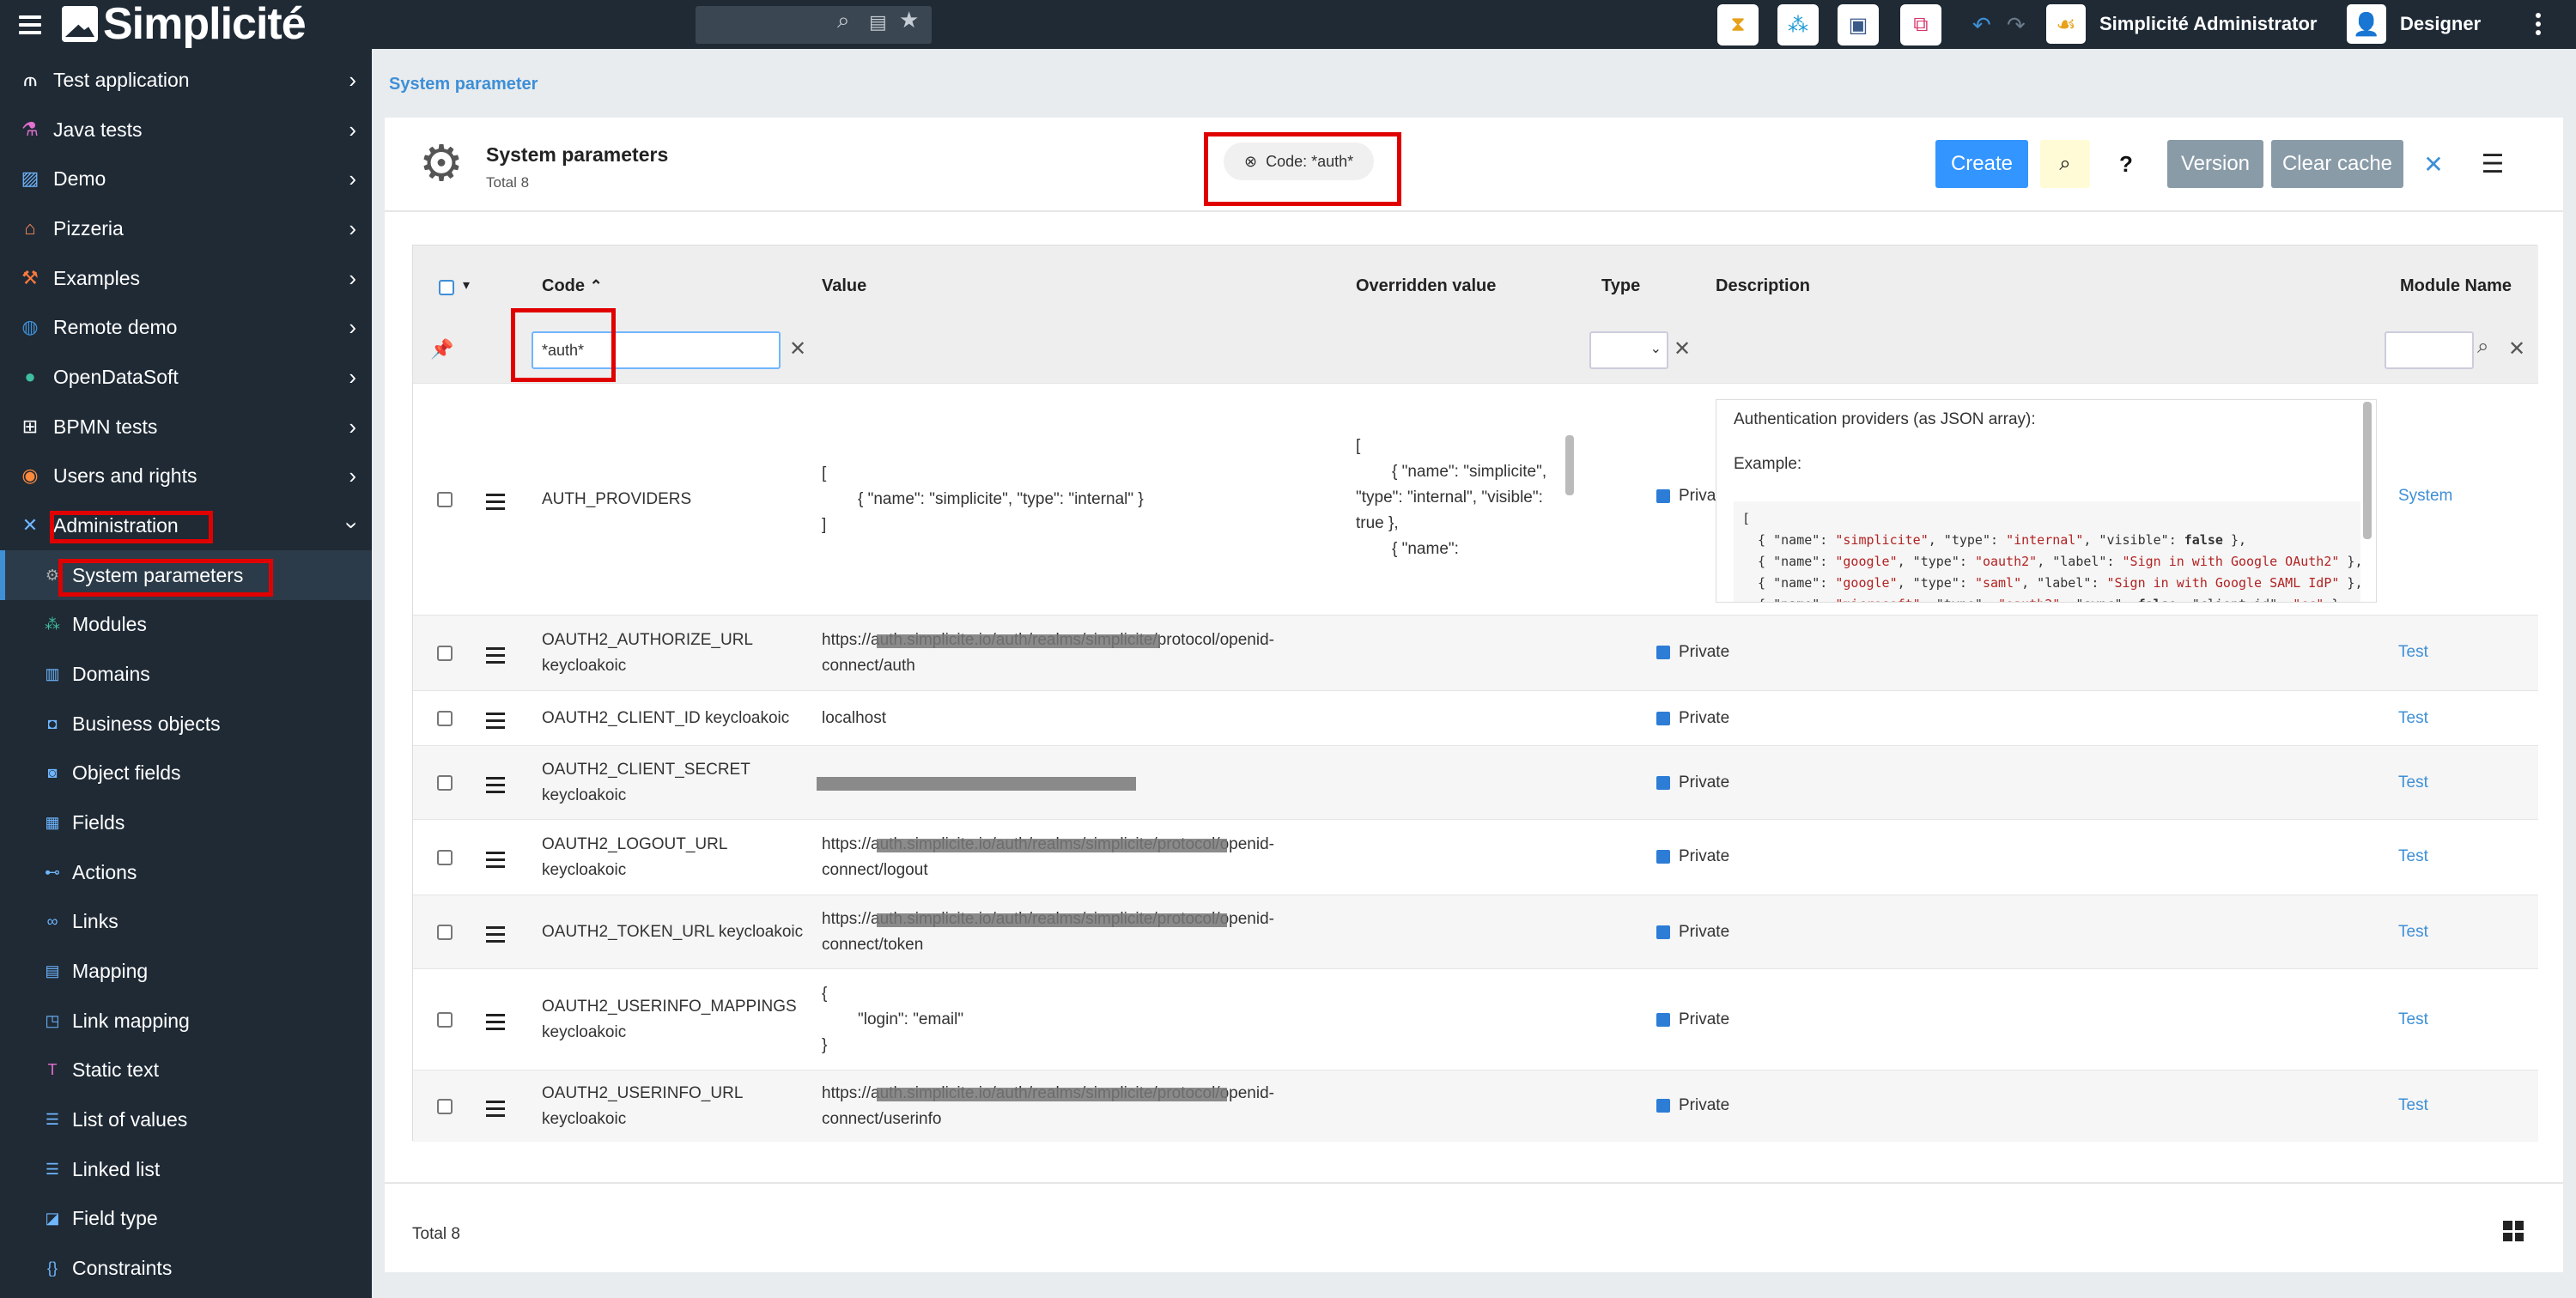 This screenshot has height=1298, width=2576. I want to click on user-menu: ☙ Simplicité Administrator, so click(2181, 24).